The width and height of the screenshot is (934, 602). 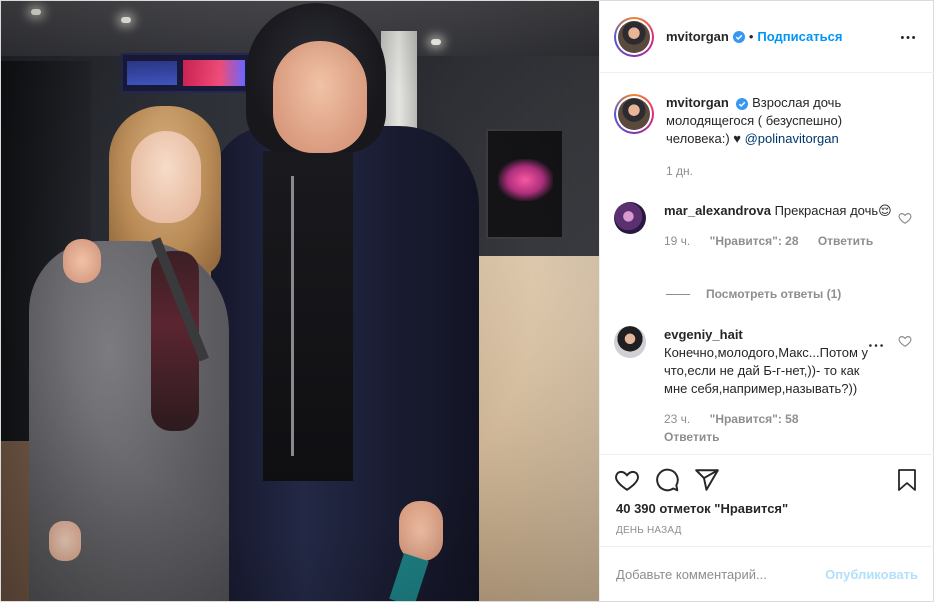 I want to click on caption-time: 1 дн., so click(x=679, y=171).